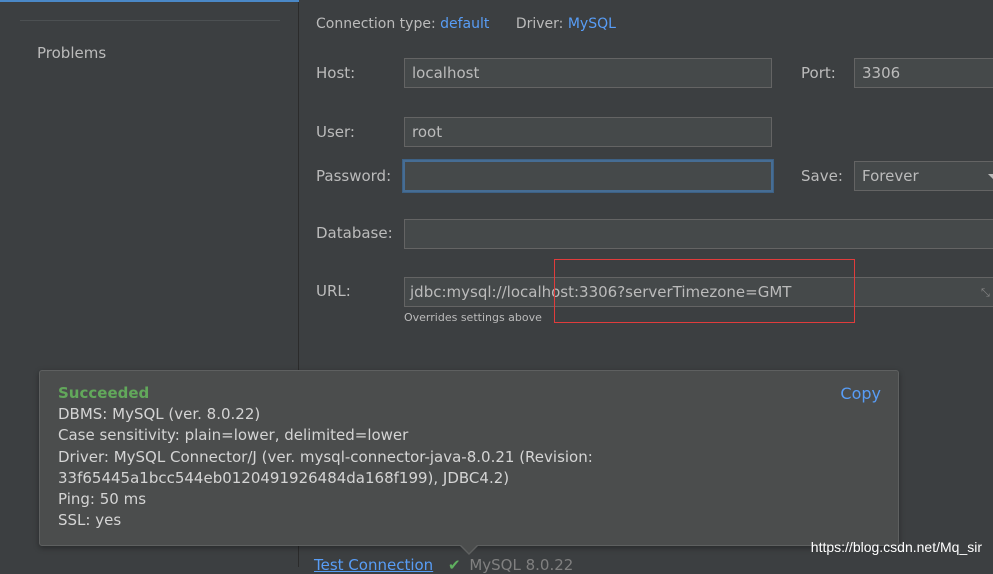 The image size is (993, 574). What do you see at coordinates (985, 293) in the screenshot?
I see `expand-icon: ⤡` at bounding box center [985, 293].